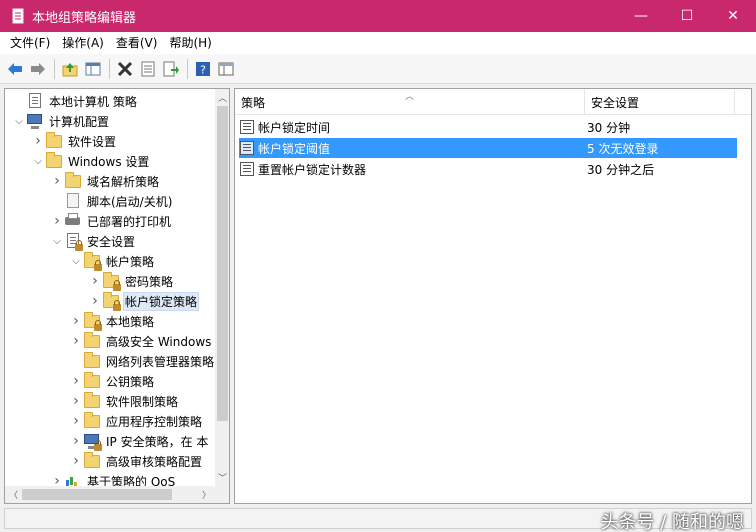 Image resolution: width=756 pixels, height=532 pixels. I want to click on tree-vertical-scrollbar: ︿ ﹀, so click(222, 287).